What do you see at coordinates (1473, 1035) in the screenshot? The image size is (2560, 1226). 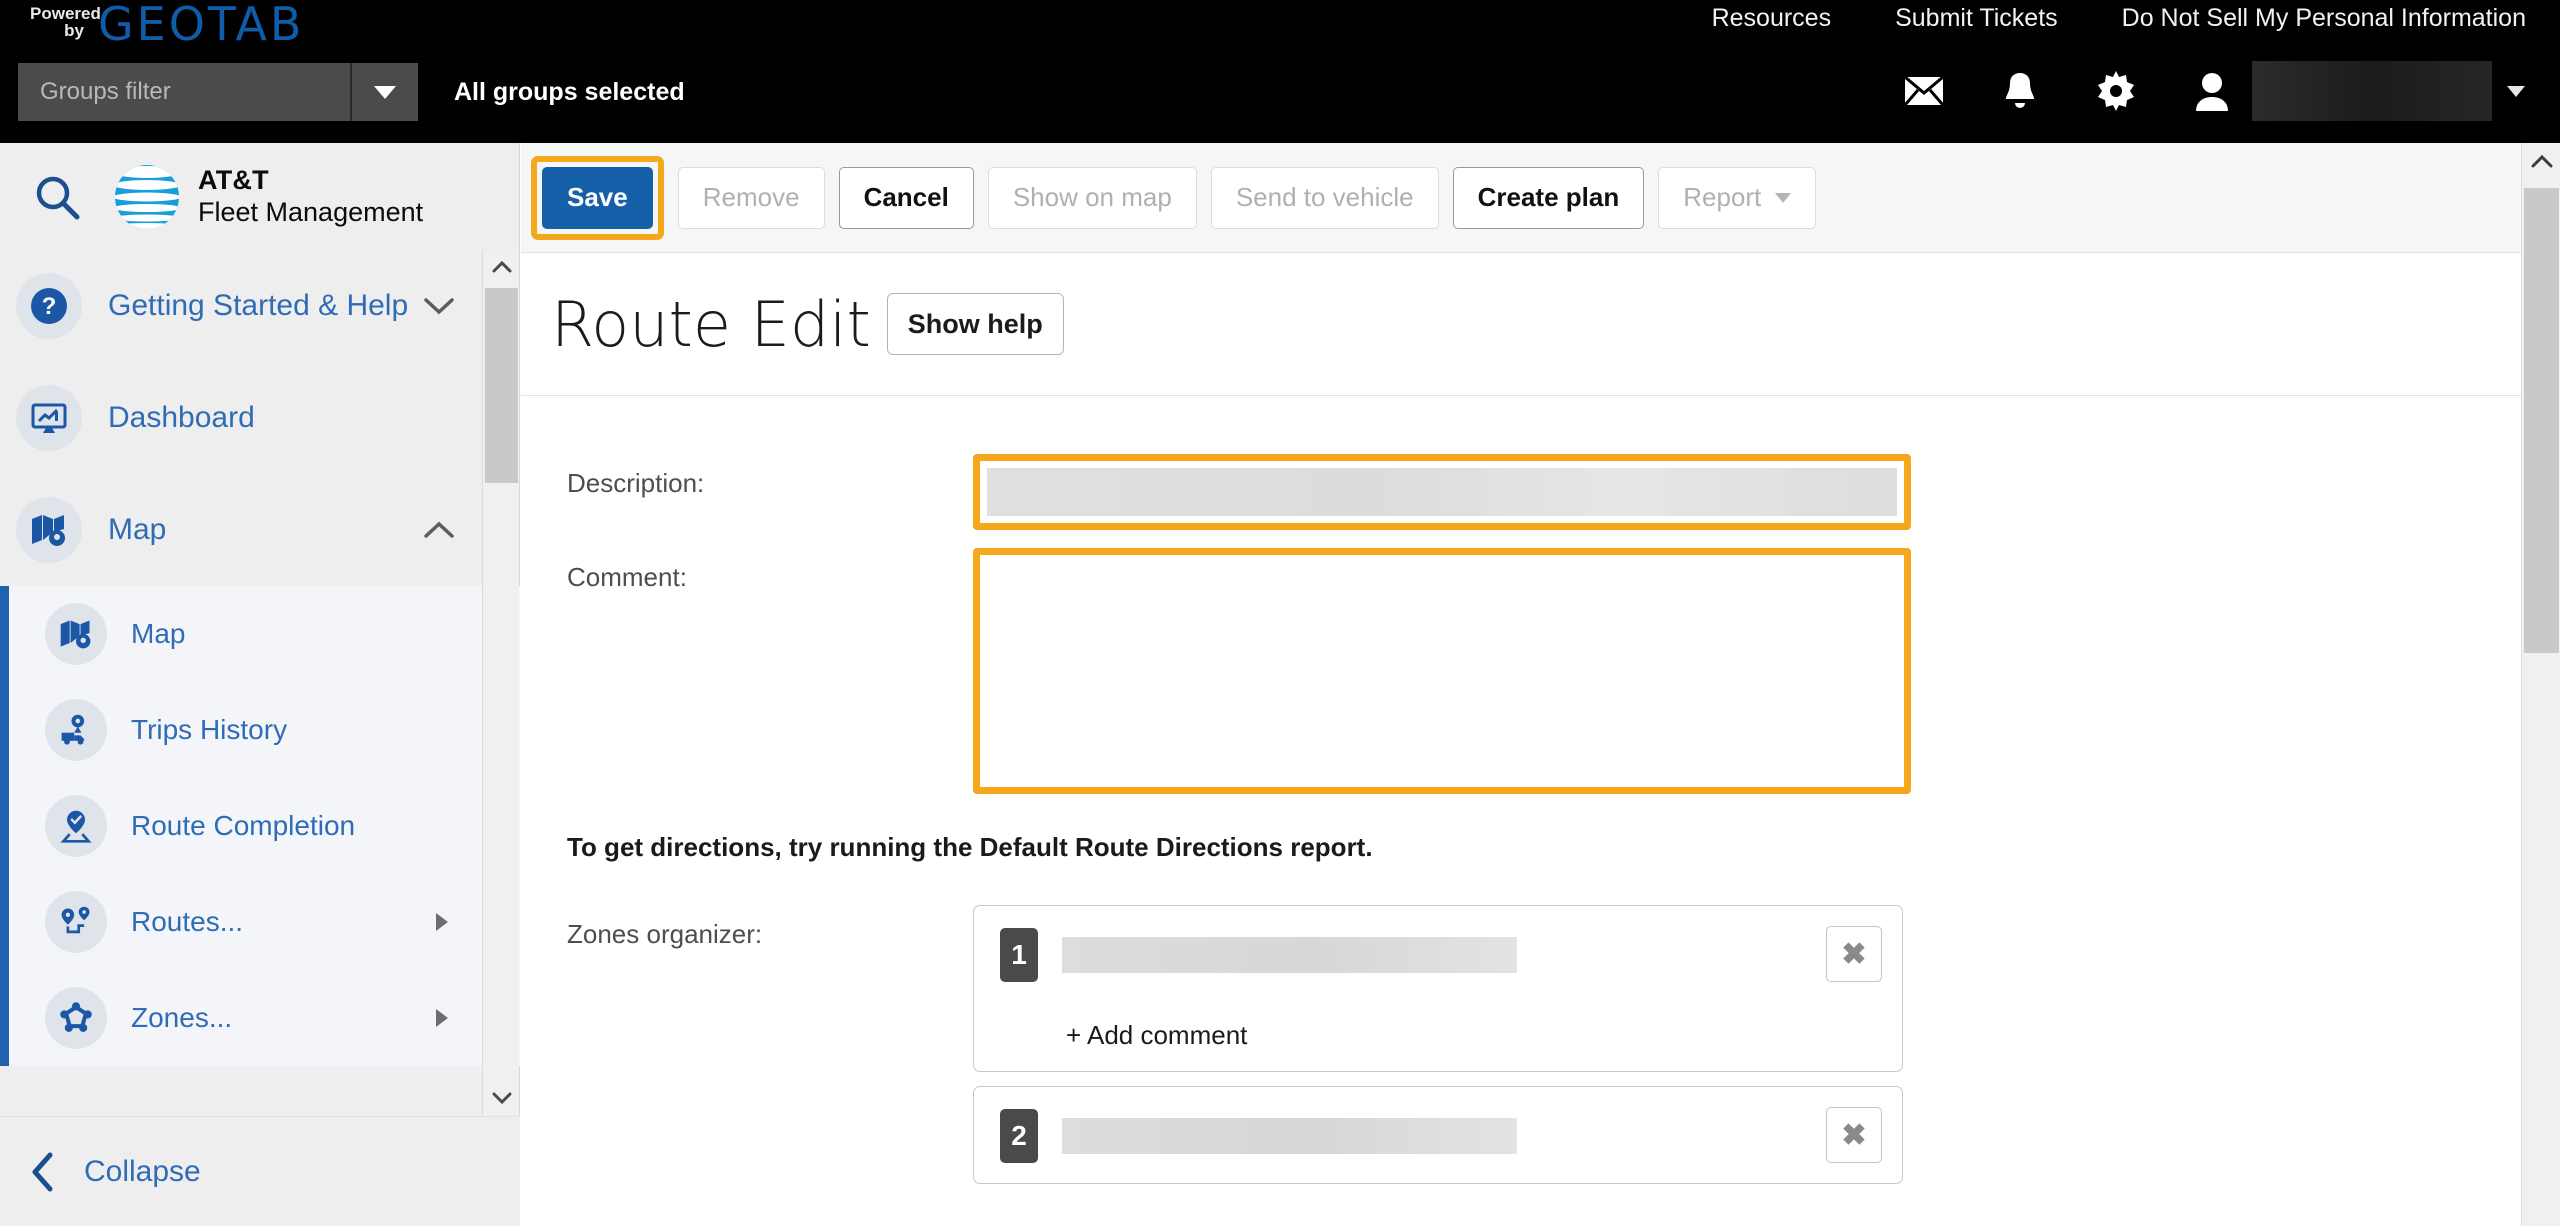 I see `add-comment-link: + Add comment` at bounding box center [1473, 1035].